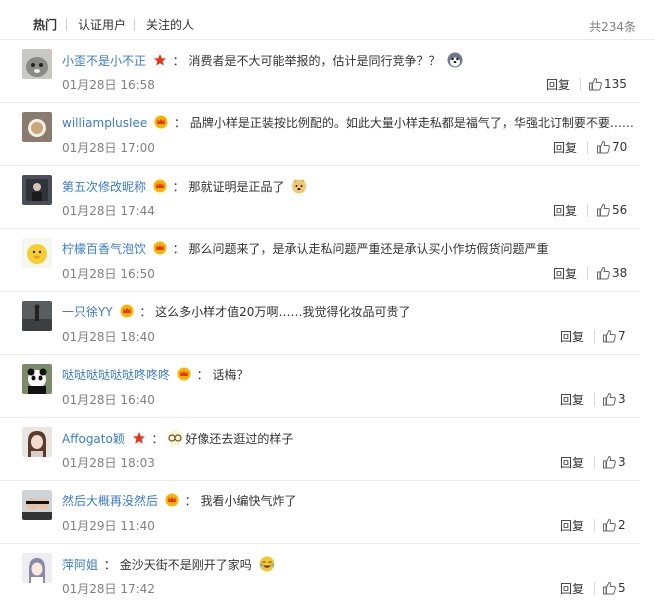  What do you see at coordinates (320, 386) in the screenshot?
I see `comment-row: 哒哒哒哒哒哒咚咚咚 ： 话梅？ 01月28日 16:40 回复 3` at bounding box center [320, 386].